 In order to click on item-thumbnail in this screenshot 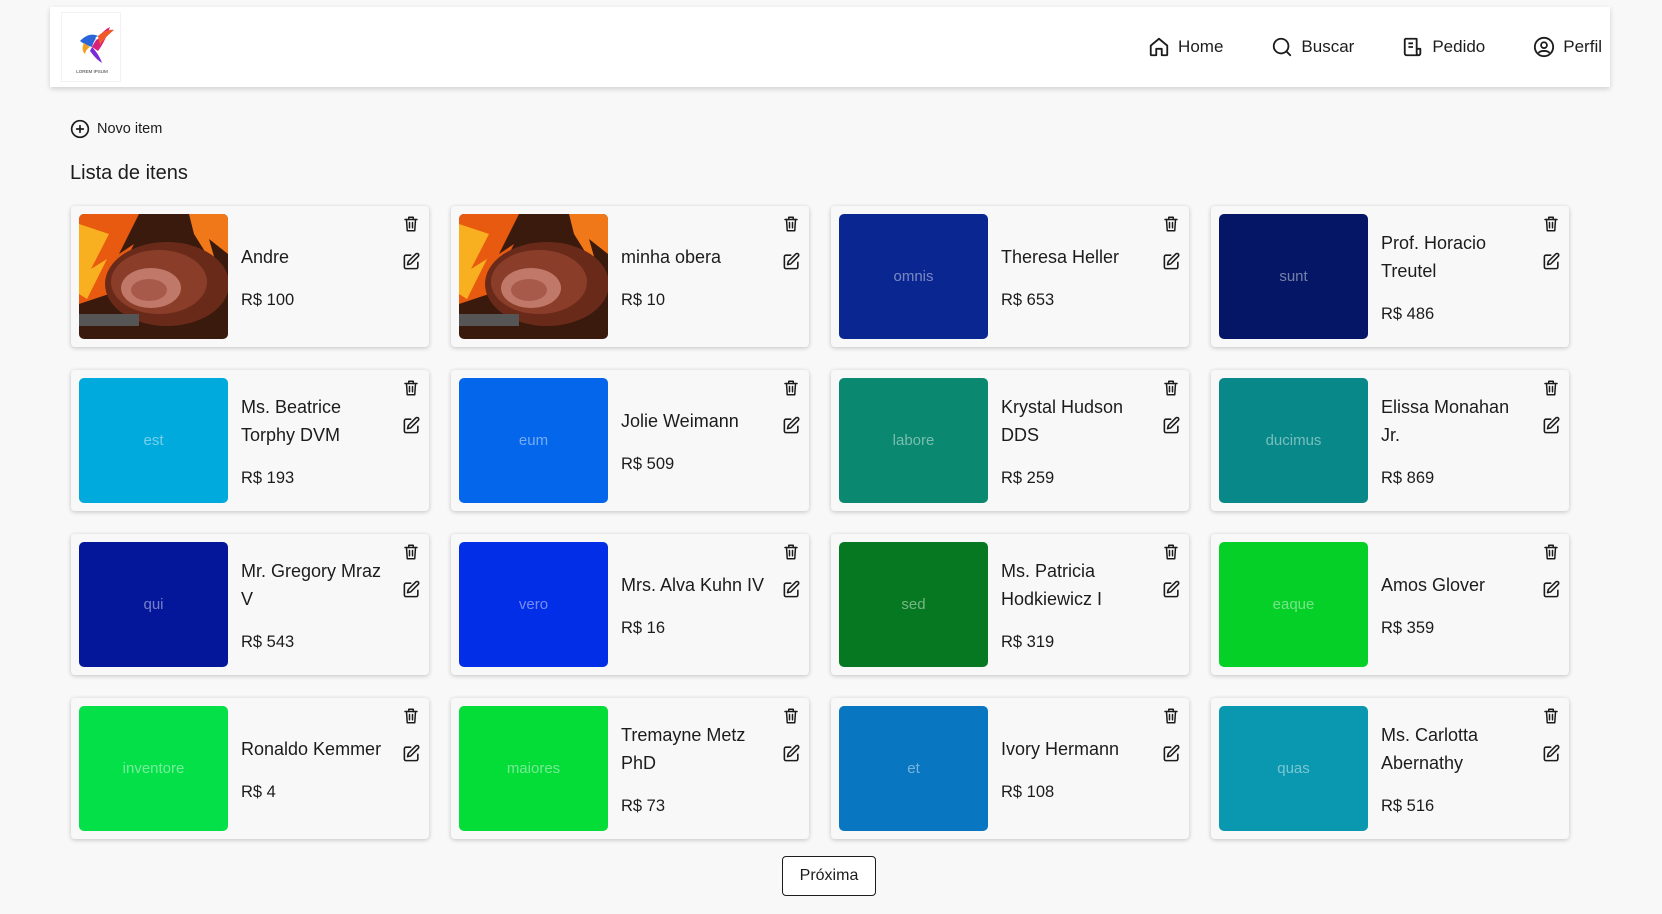, I will do `click(153, 276)`.